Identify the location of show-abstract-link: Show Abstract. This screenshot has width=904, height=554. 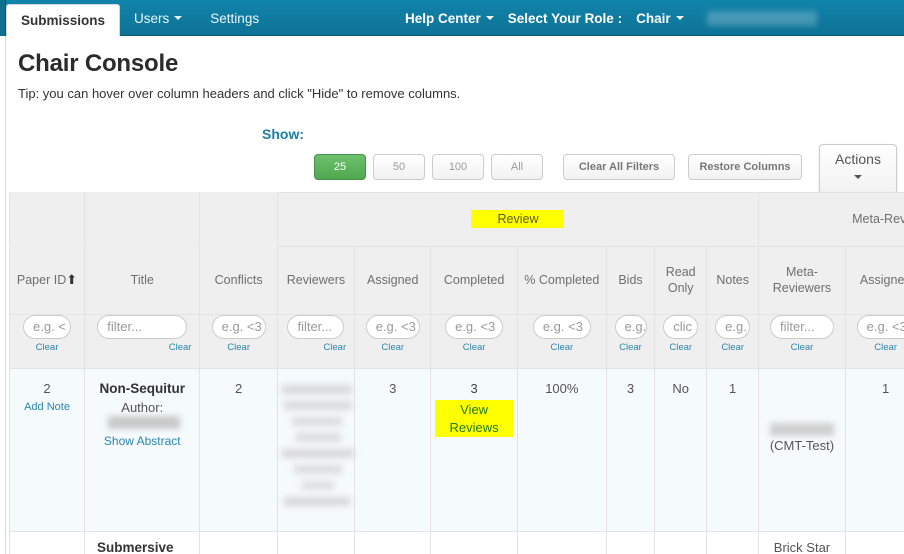
(142, 441).